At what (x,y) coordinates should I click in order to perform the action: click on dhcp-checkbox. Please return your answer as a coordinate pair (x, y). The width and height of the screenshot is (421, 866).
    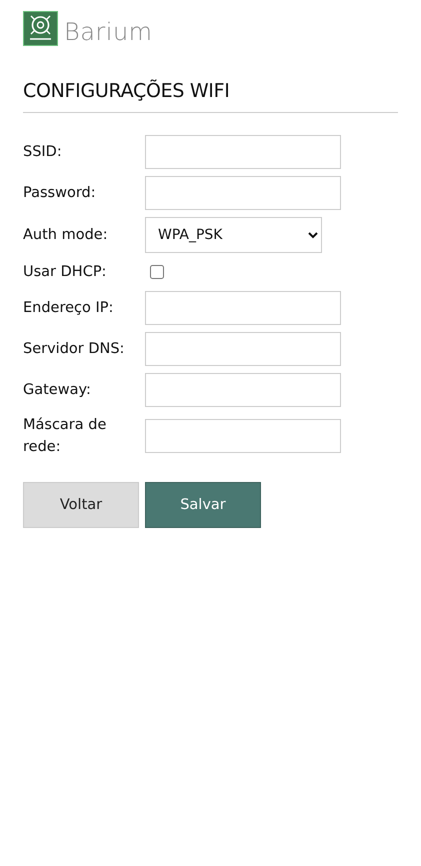
    Looking at the image, I should click on (157, 272).